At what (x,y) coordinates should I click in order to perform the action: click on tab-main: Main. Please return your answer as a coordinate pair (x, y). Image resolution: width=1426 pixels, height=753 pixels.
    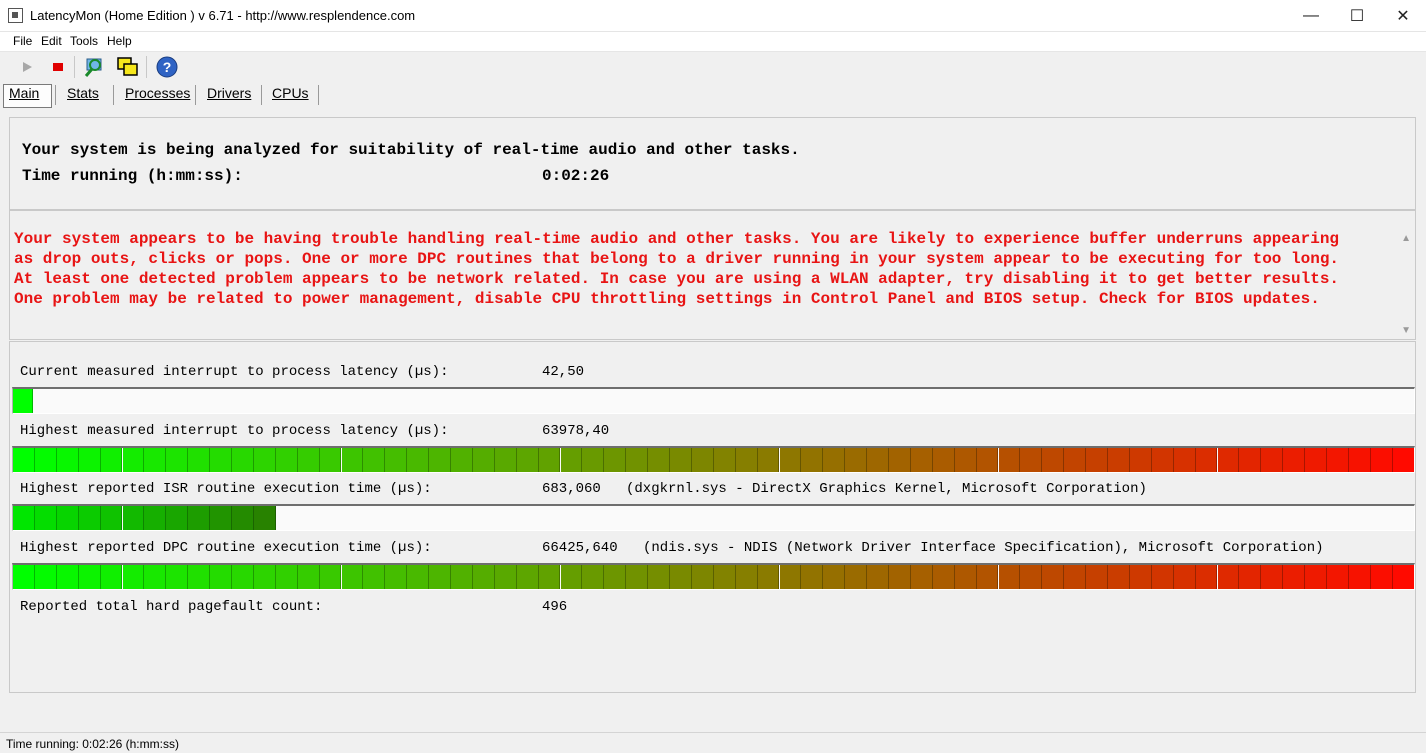
    Looking at the image, I should click on (24, 93).